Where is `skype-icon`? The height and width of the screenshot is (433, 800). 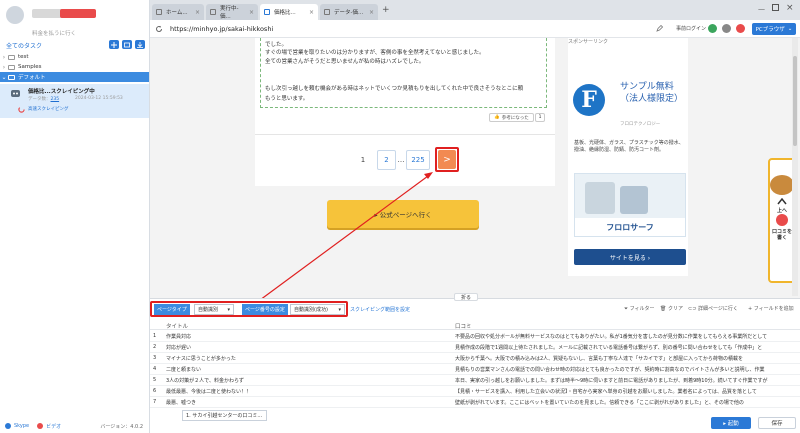
skype-icon is located at coordinates (8, 426).